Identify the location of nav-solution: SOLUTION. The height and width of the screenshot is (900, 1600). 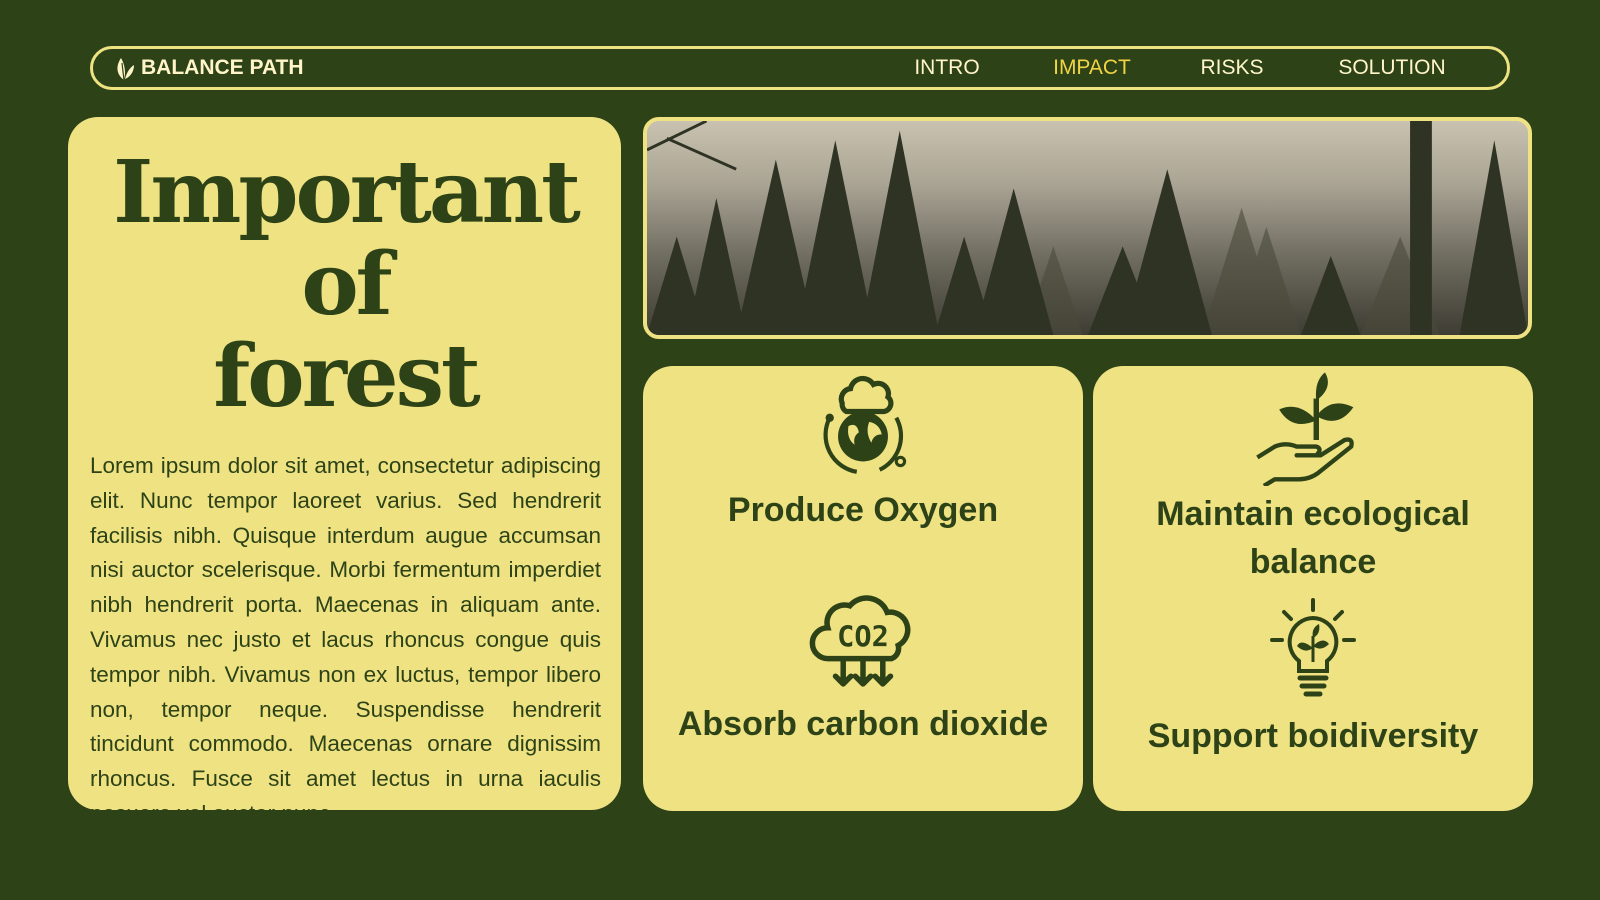
(1392, 68).